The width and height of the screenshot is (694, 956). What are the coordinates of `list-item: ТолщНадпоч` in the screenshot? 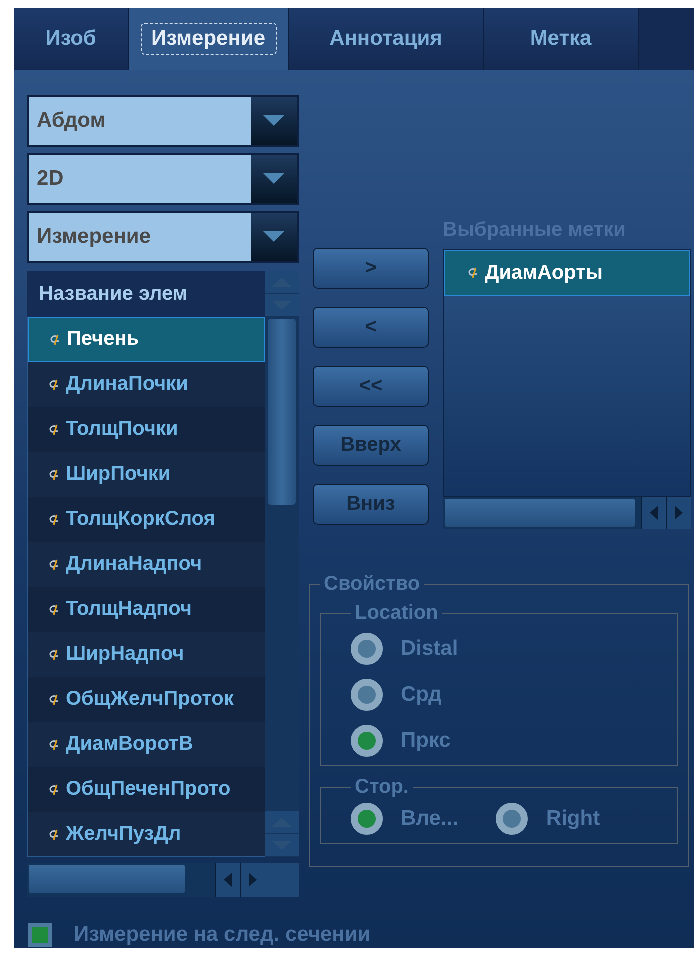 It's located at (146, 609).